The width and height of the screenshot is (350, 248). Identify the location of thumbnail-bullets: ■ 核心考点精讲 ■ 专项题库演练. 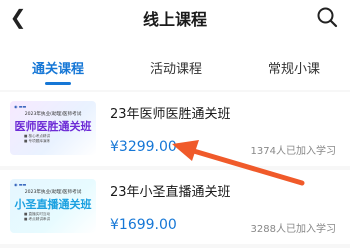
(37, 139).